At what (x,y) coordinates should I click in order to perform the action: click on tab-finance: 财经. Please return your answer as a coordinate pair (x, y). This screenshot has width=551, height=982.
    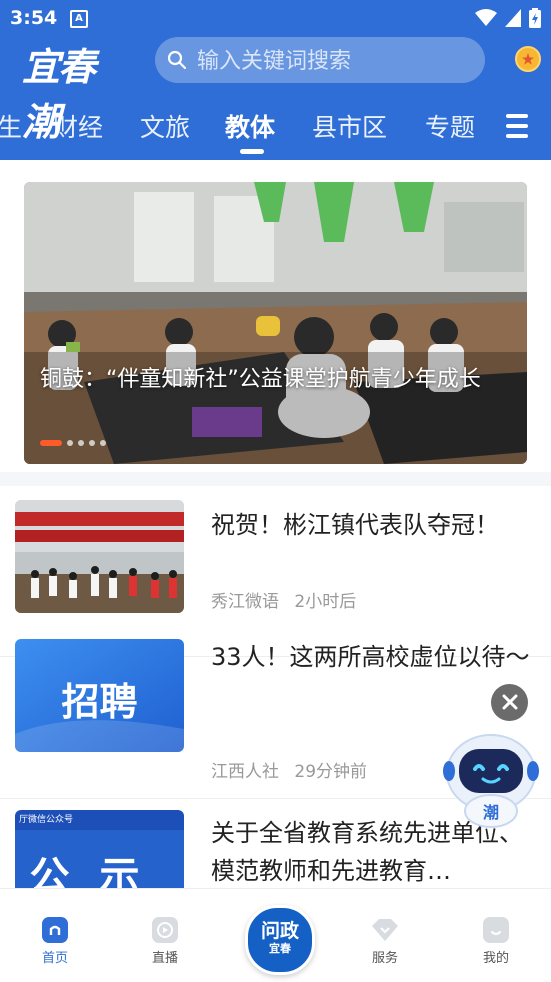
    Looking at the image, I should click on (78, 126).